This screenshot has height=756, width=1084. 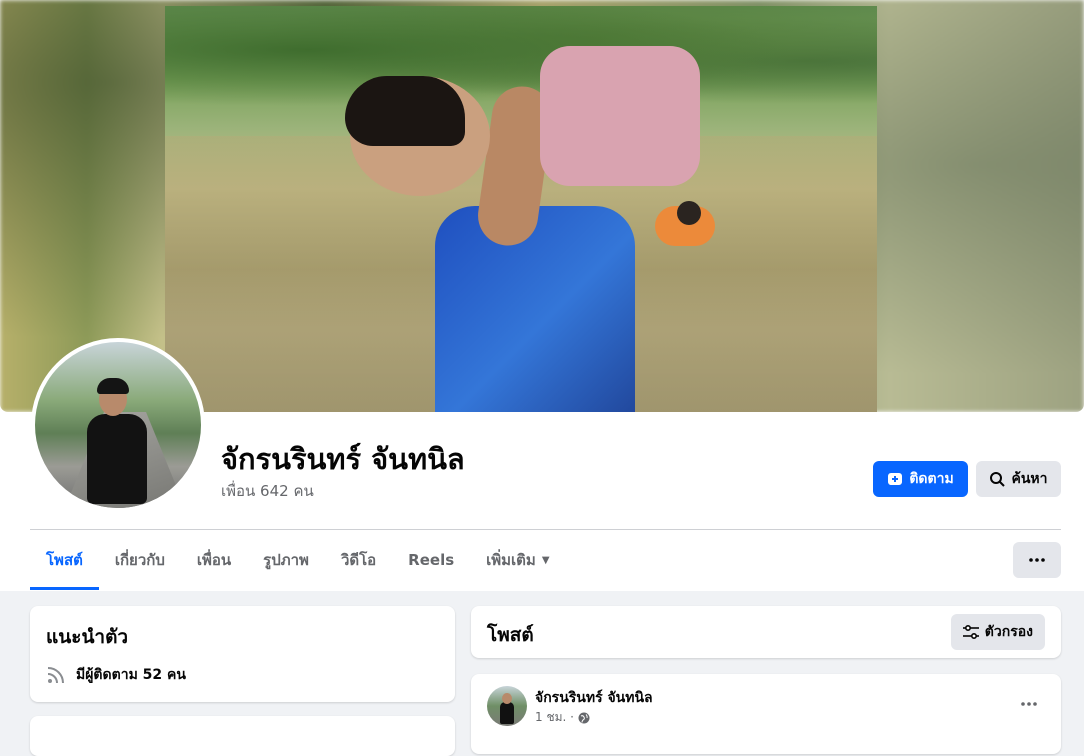 What do you see at coordinates (507, 706) in the screenshot?
I see `post-author-avatar` at bounding box center [507, 706].